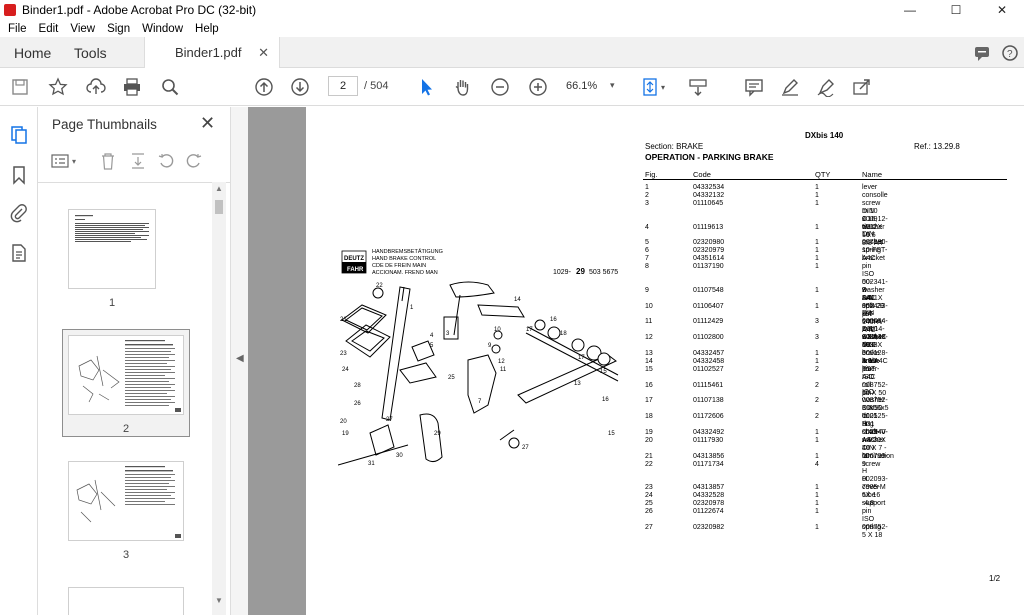  I want to click on scroll-thumb, so click(219, 207).